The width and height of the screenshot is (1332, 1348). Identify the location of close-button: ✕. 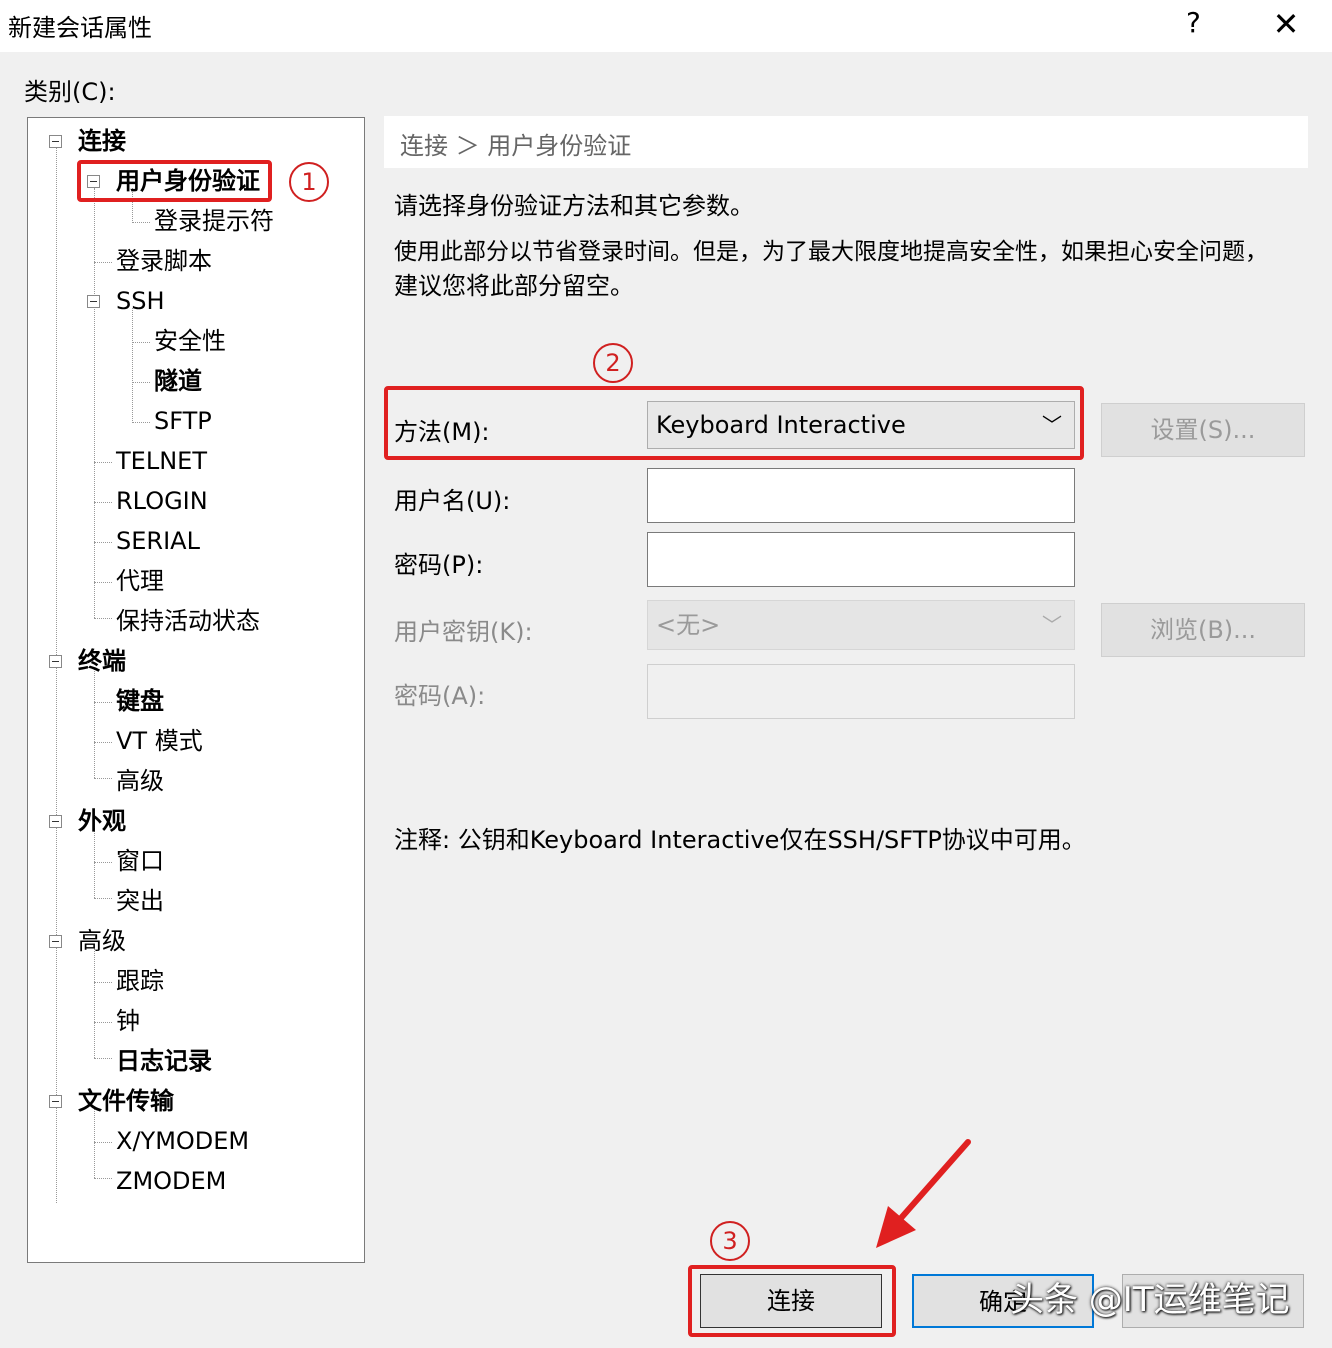
(1286, 24).